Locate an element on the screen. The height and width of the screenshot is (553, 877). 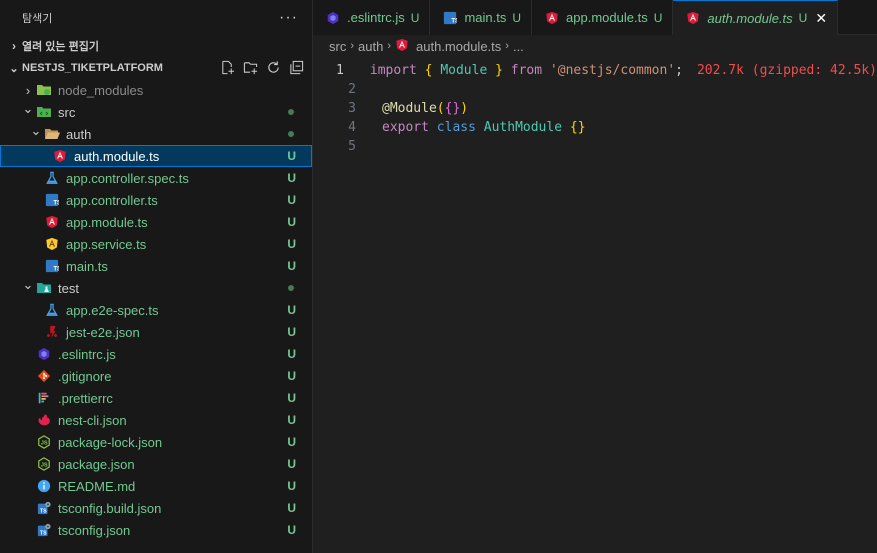
svg-text: JS is located at coordinates (44, 444).